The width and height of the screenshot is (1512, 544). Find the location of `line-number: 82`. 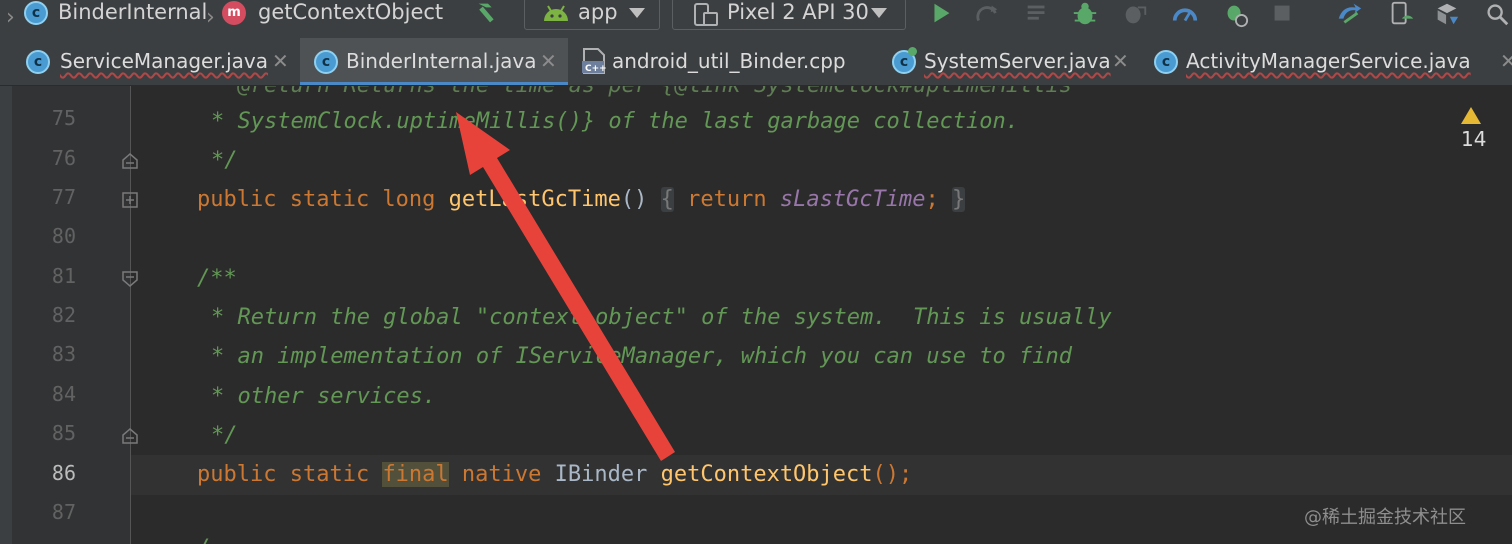

line-number: 82 is located at coordinates (63, 315).